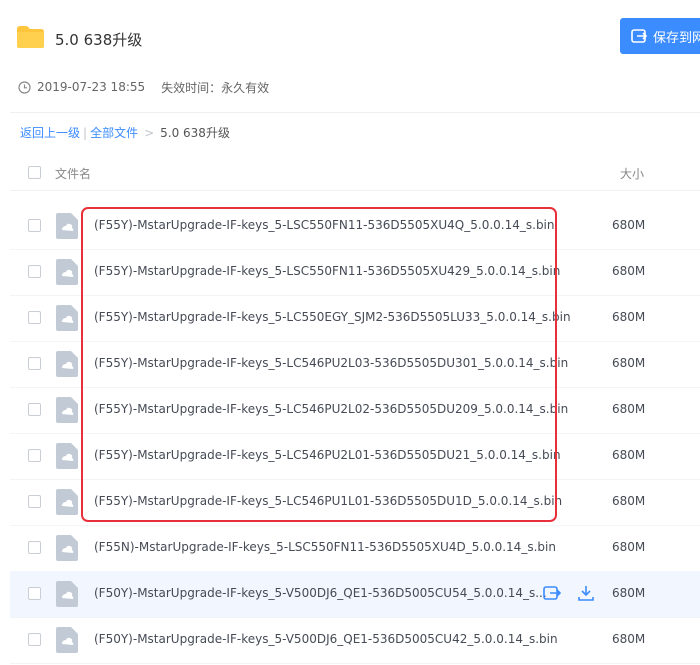 The width and height of the screenshot is (700, 665). What do you see at coordinates (149, 132) in the screenshot?
I see `breadcrumb-chevron: >` at bounding box center [149, 132].